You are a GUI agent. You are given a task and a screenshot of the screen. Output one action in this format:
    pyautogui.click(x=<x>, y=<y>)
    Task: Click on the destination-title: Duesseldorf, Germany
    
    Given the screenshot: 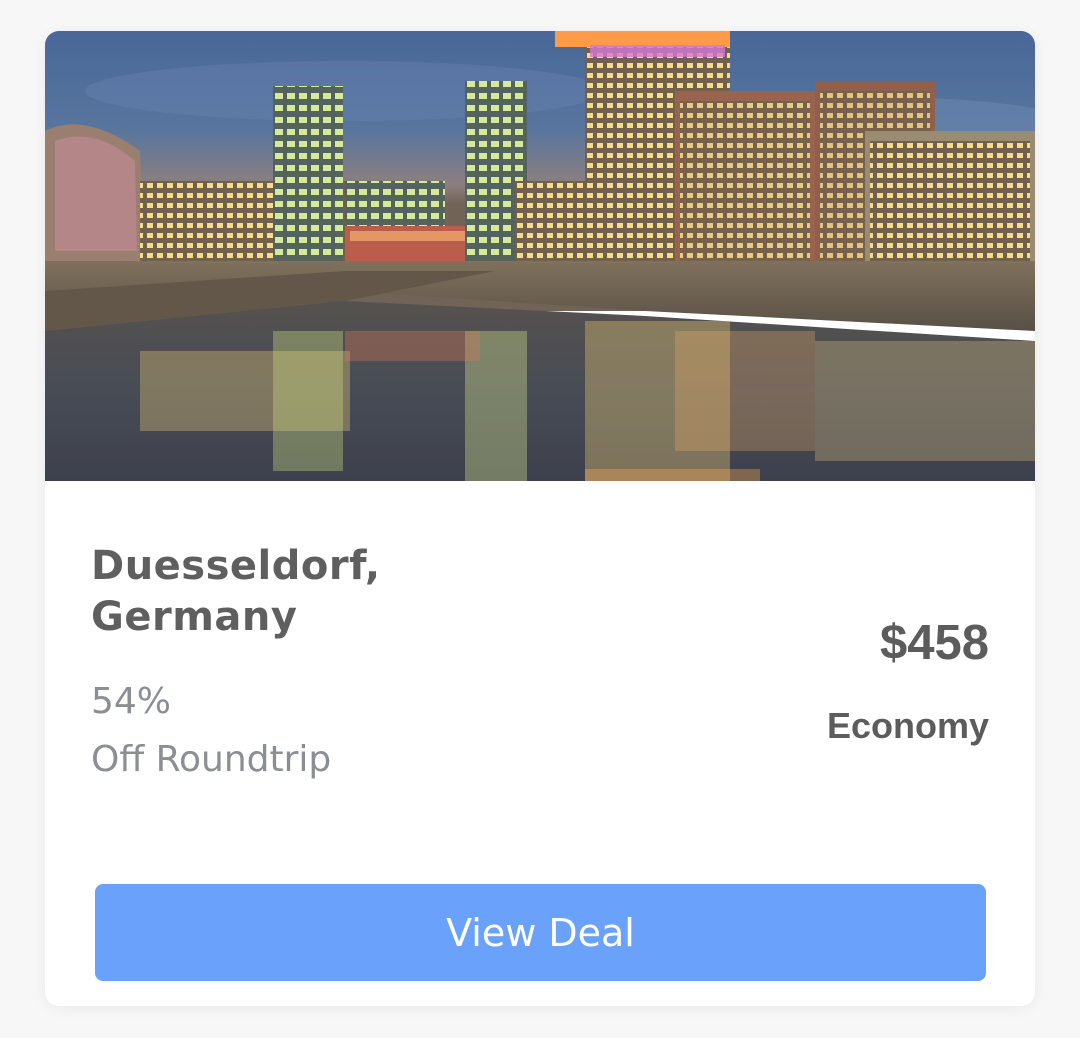 What is the action you would take?
    pyautogui.click(x=301, y=592)
    